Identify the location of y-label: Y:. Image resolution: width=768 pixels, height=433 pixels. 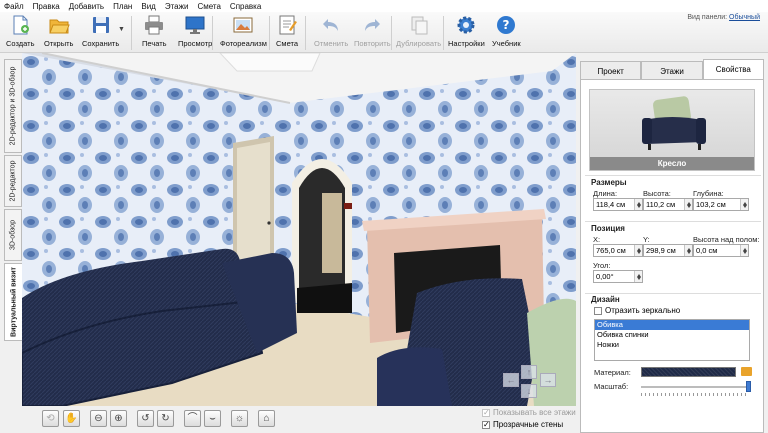
(646, 239).